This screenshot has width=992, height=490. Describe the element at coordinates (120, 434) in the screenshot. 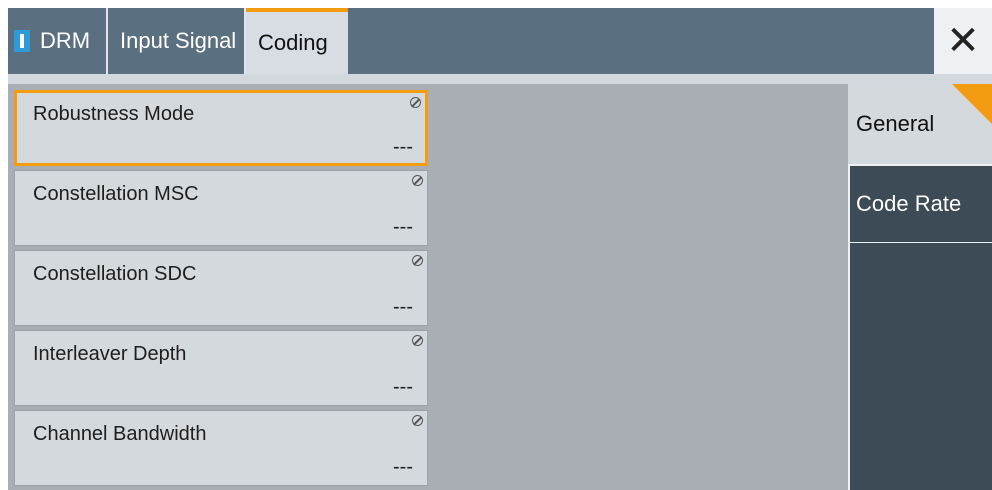

I see `field-label: Channel Bandwidth` at that location.